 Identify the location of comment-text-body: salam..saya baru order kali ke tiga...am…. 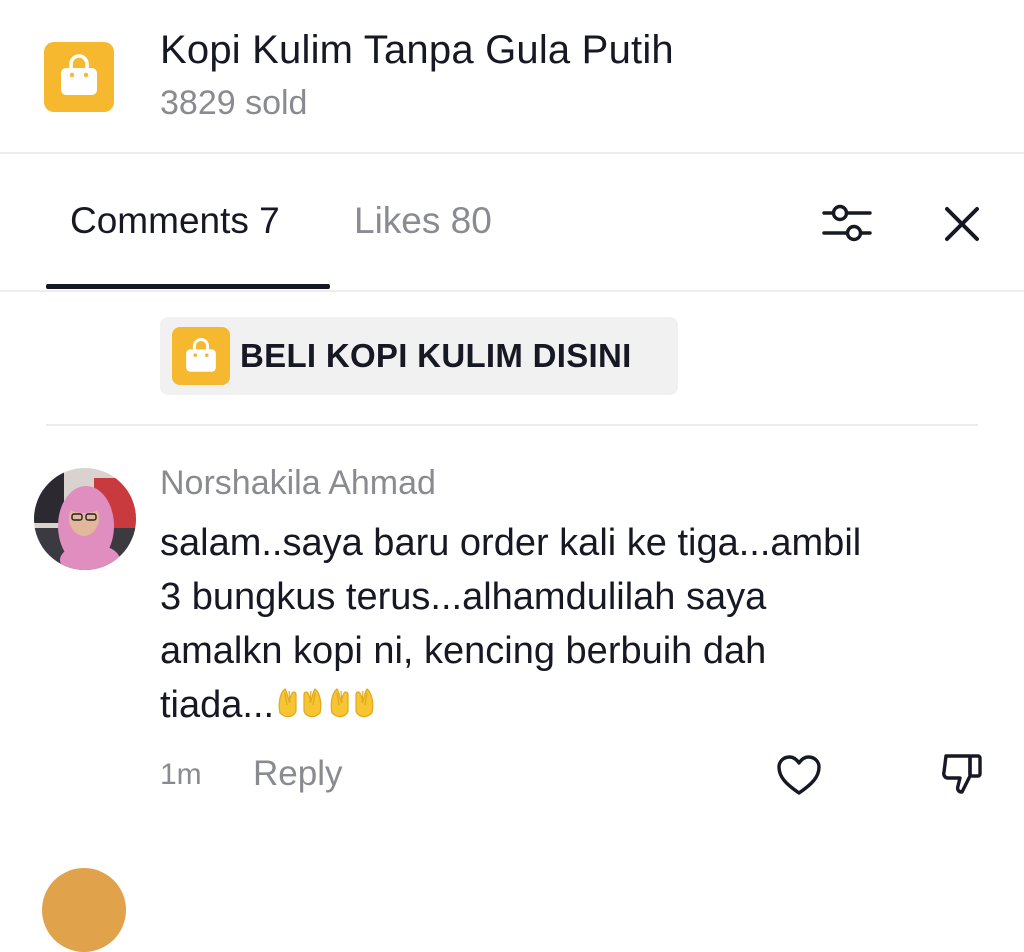
(511, 624).